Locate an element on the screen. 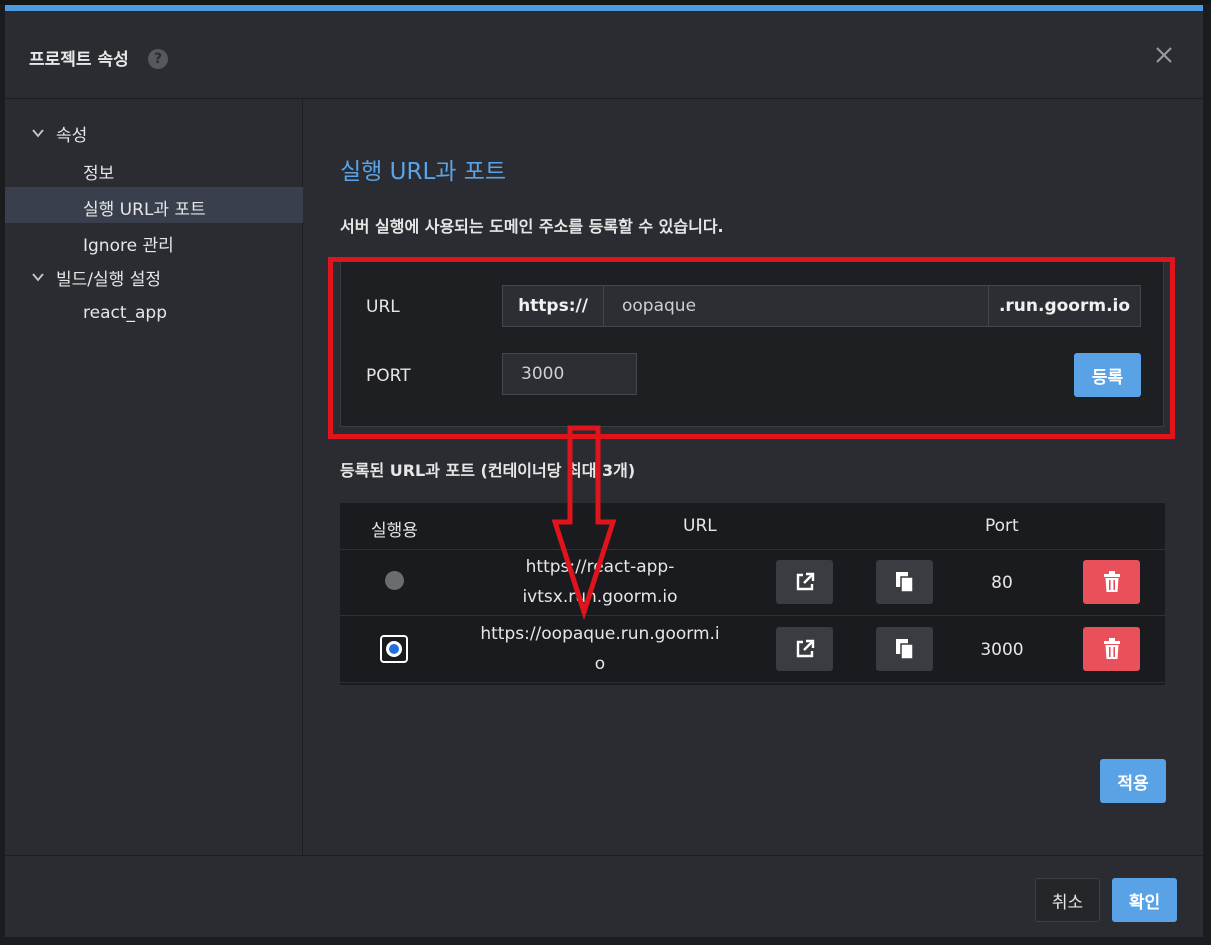 This screenshot has height=945, width=1211. url-line: ivtsx.run.goorm.io is located at coordinates (600, 597).